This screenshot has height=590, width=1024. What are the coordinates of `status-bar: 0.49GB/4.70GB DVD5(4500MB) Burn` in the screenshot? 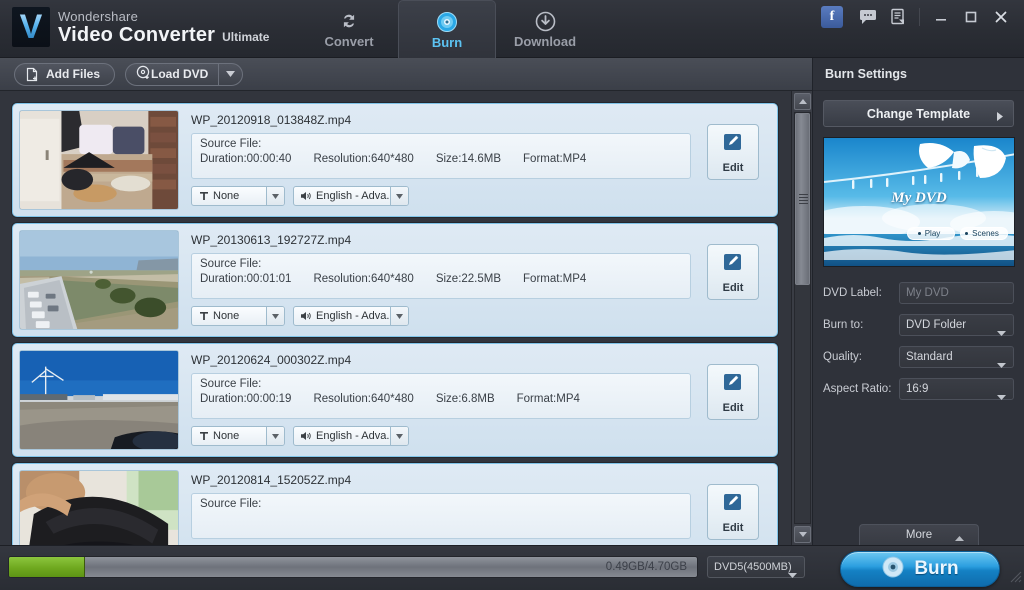 It's located at (512, 567).